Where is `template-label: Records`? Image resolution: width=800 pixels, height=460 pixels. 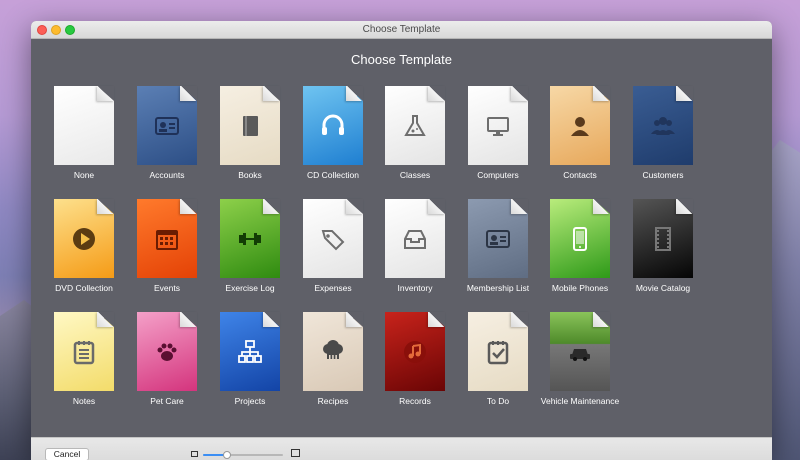 template-label: Records is located at coordinates (415, 401).